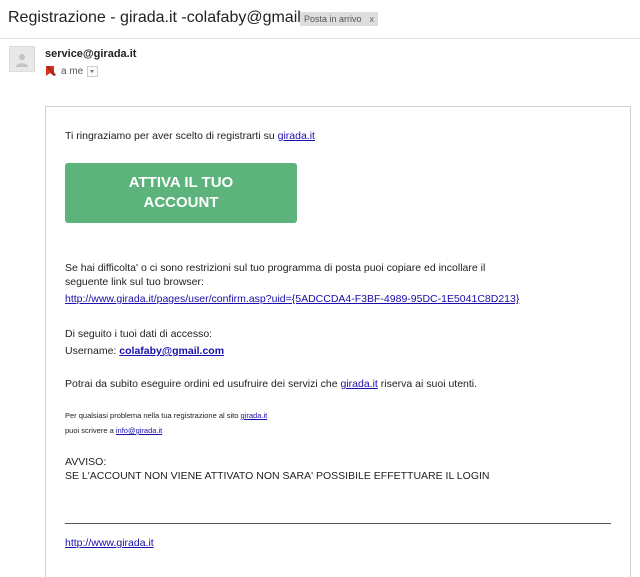 The height and width of the screenshot is (577, 640). What do you see at coordinates (139, 334) in the screenshot?
I see `access-heading: Di seguito i tuoi dati di accesso:` at bounding box center [139, 334].